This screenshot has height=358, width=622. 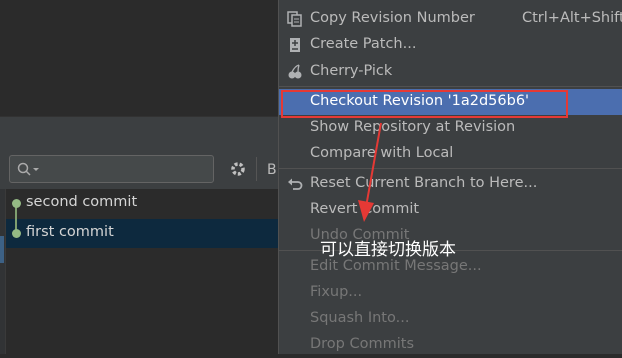 What do you see at coordinates (370, 172) in the screenshot?
I see `annotation-arrow` at bounding box center [370, 172].